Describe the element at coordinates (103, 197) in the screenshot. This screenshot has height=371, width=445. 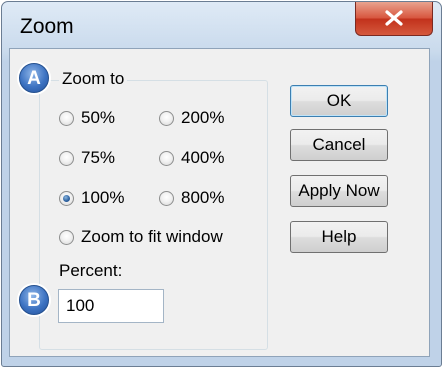
I see `radio-label: 100%` at that location.